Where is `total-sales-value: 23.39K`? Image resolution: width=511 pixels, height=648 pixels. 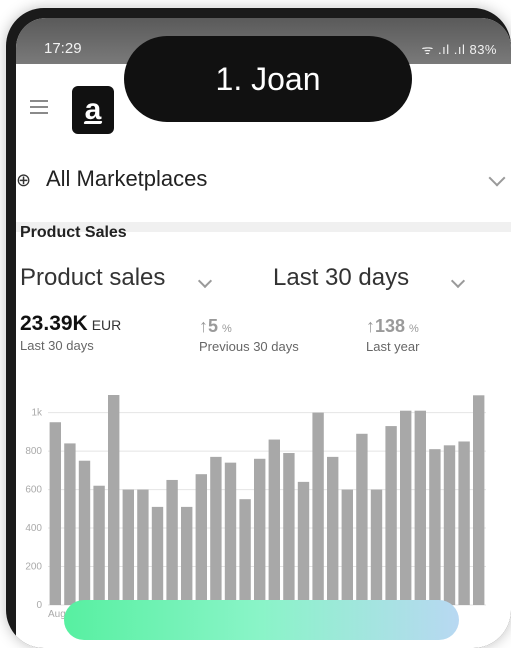
total-sales-value: 23.39K is located at coordinates (54, 323).